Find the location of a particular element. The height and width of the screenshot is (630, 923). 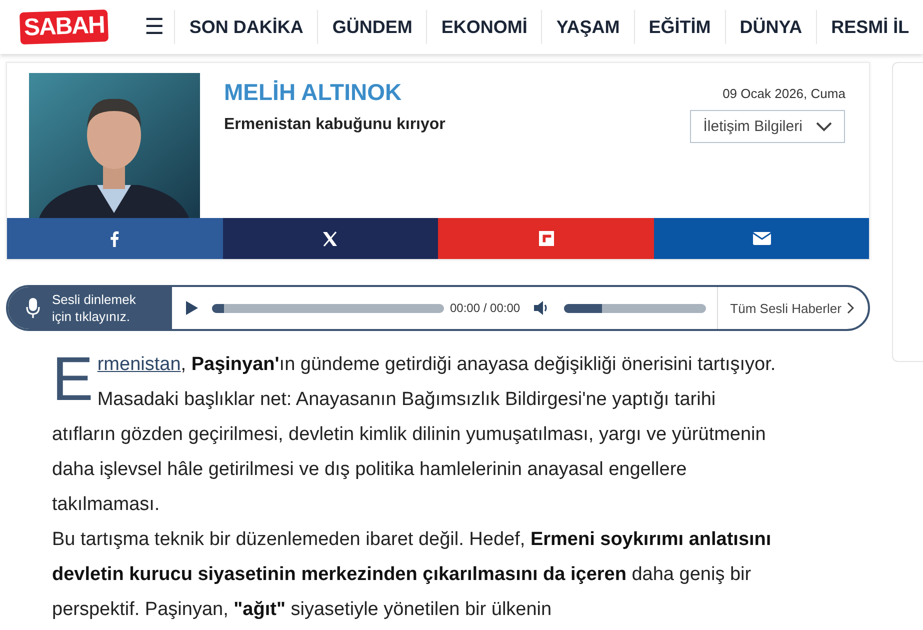

flipboard-icon is located at coordinates (546, 238).